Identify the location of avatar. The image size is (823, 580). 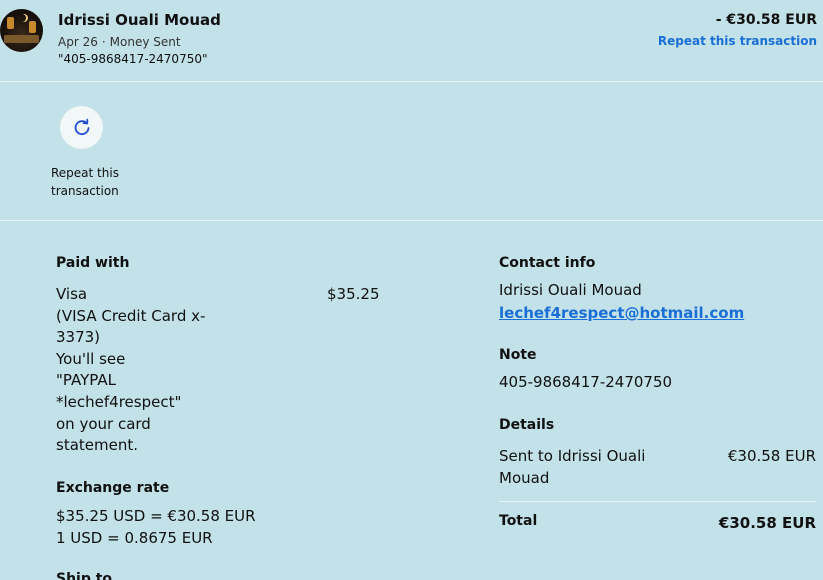
(21, 30).